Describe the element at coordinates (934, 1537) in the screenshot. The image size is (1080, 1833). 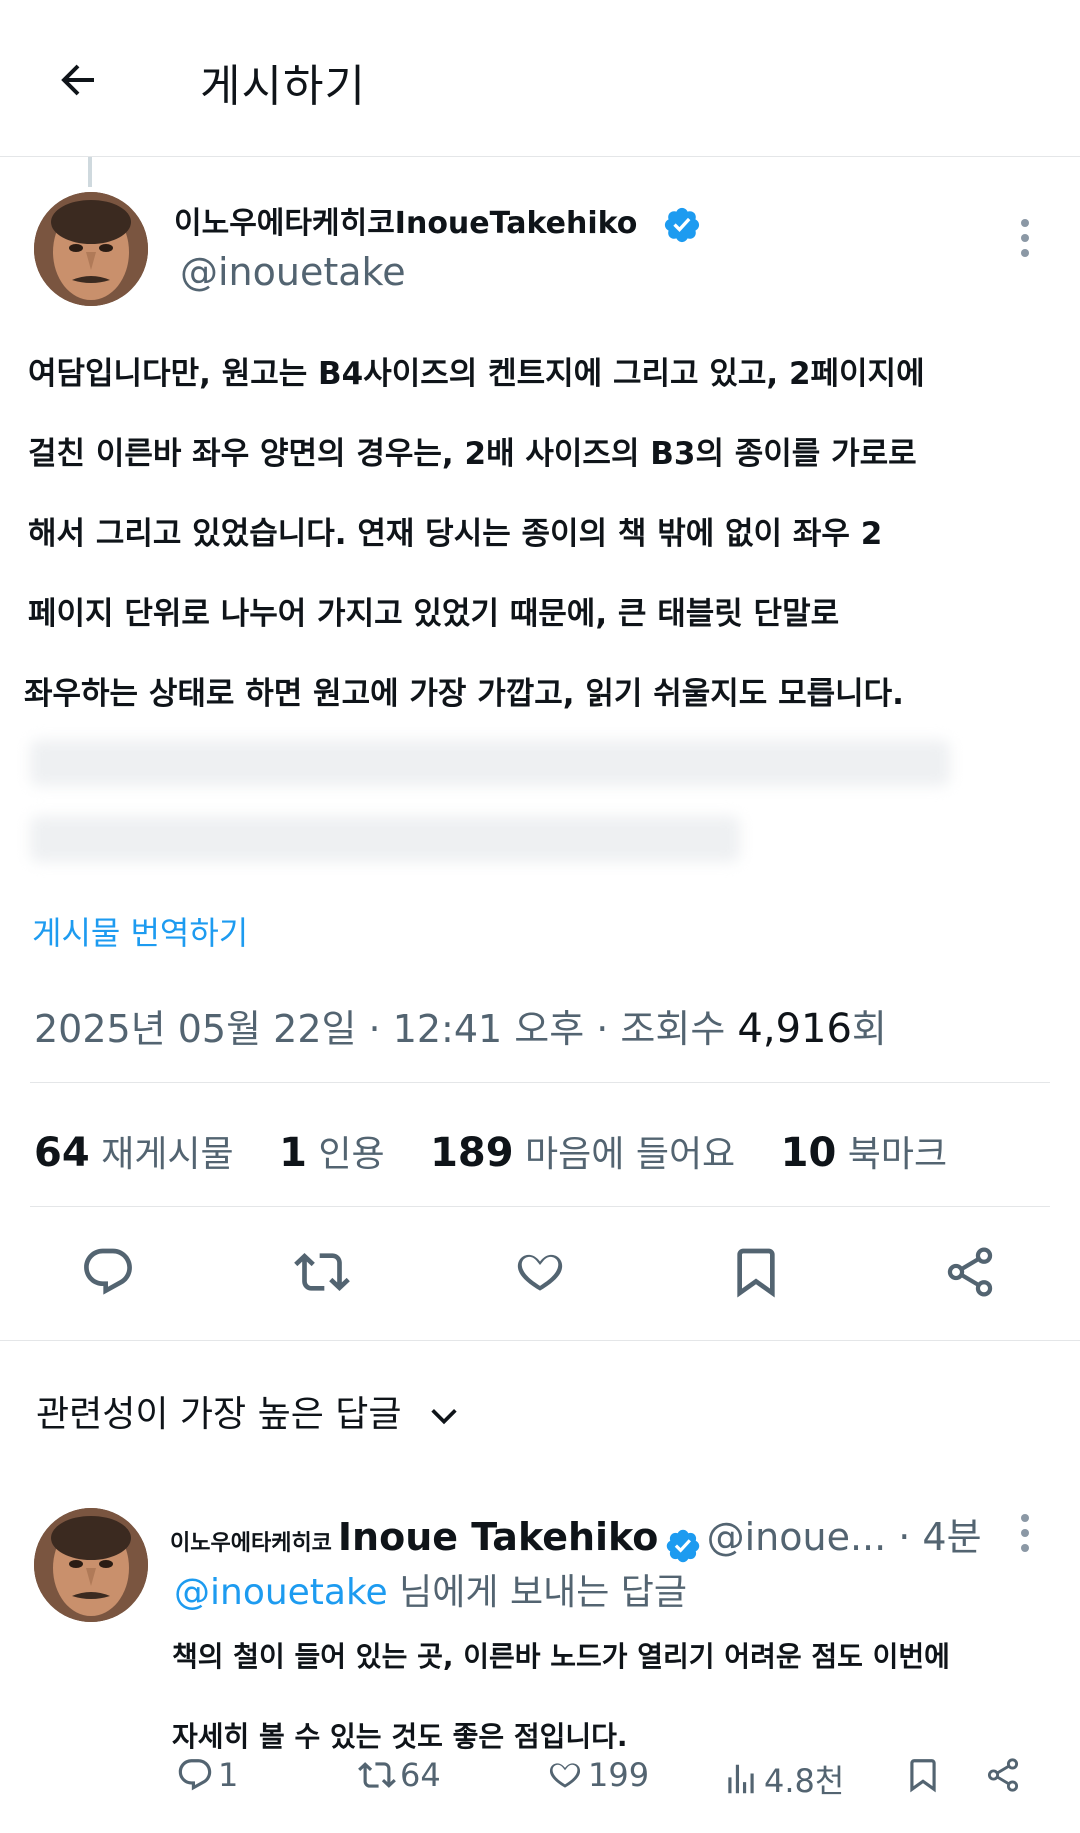
I see `reply-time: · 4분` at that location.